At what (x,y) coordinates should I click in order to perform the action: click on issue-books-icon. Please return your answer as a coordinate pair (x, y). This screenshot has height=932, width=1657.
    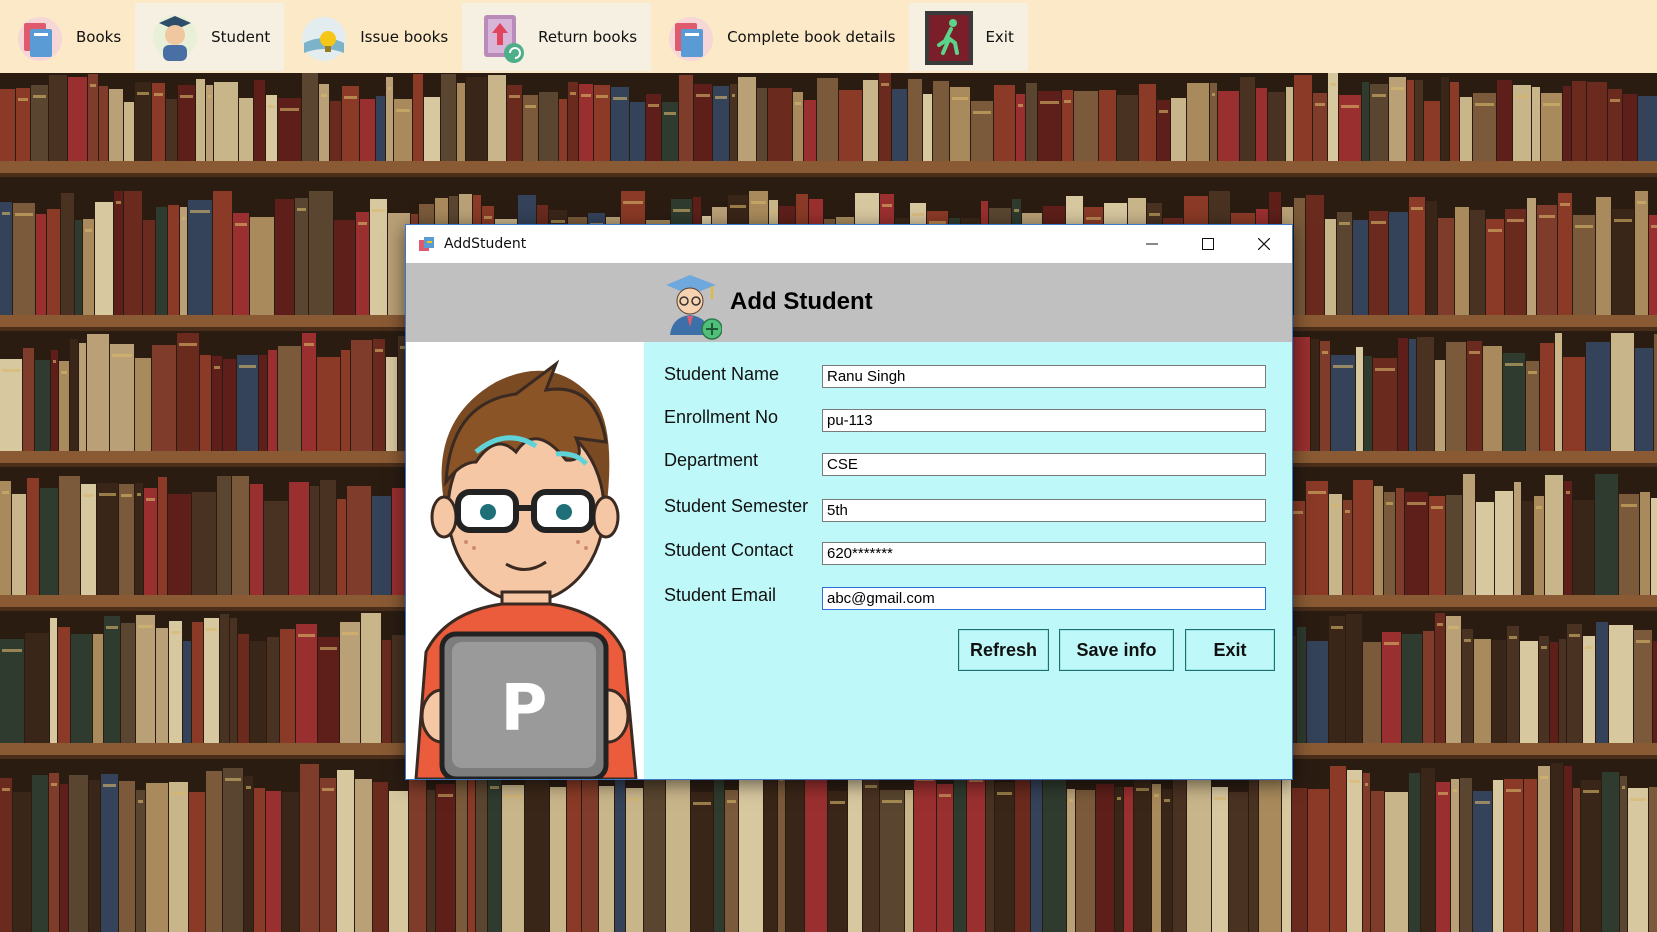
    Looking at the image, I should click on (324, 37).